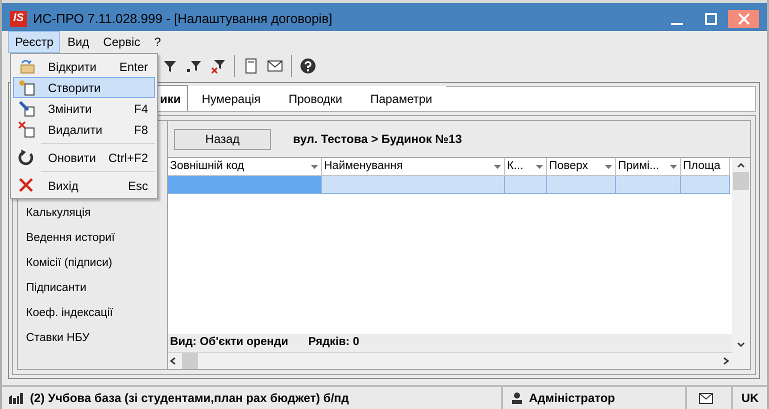 This screenshot has width=769, height=409. I want to click on menu-item: Відкрити Enter, so click(84, 66).